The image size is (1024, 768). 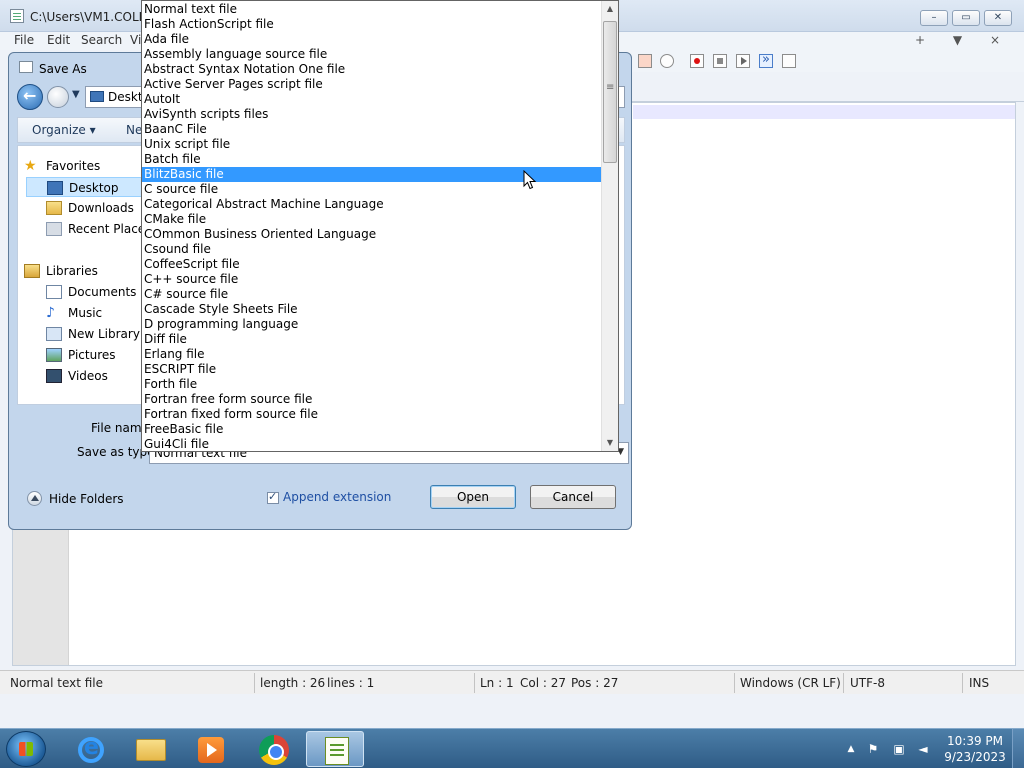 I want to click on taskbar-notepad-plus-plus, so click(x=335, y=749).